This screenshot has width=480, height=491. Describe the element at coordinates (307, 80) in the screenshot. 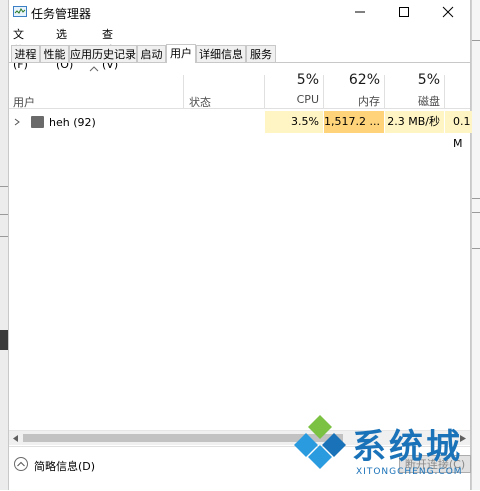

I see `cpu-percent: 5%` at that location.